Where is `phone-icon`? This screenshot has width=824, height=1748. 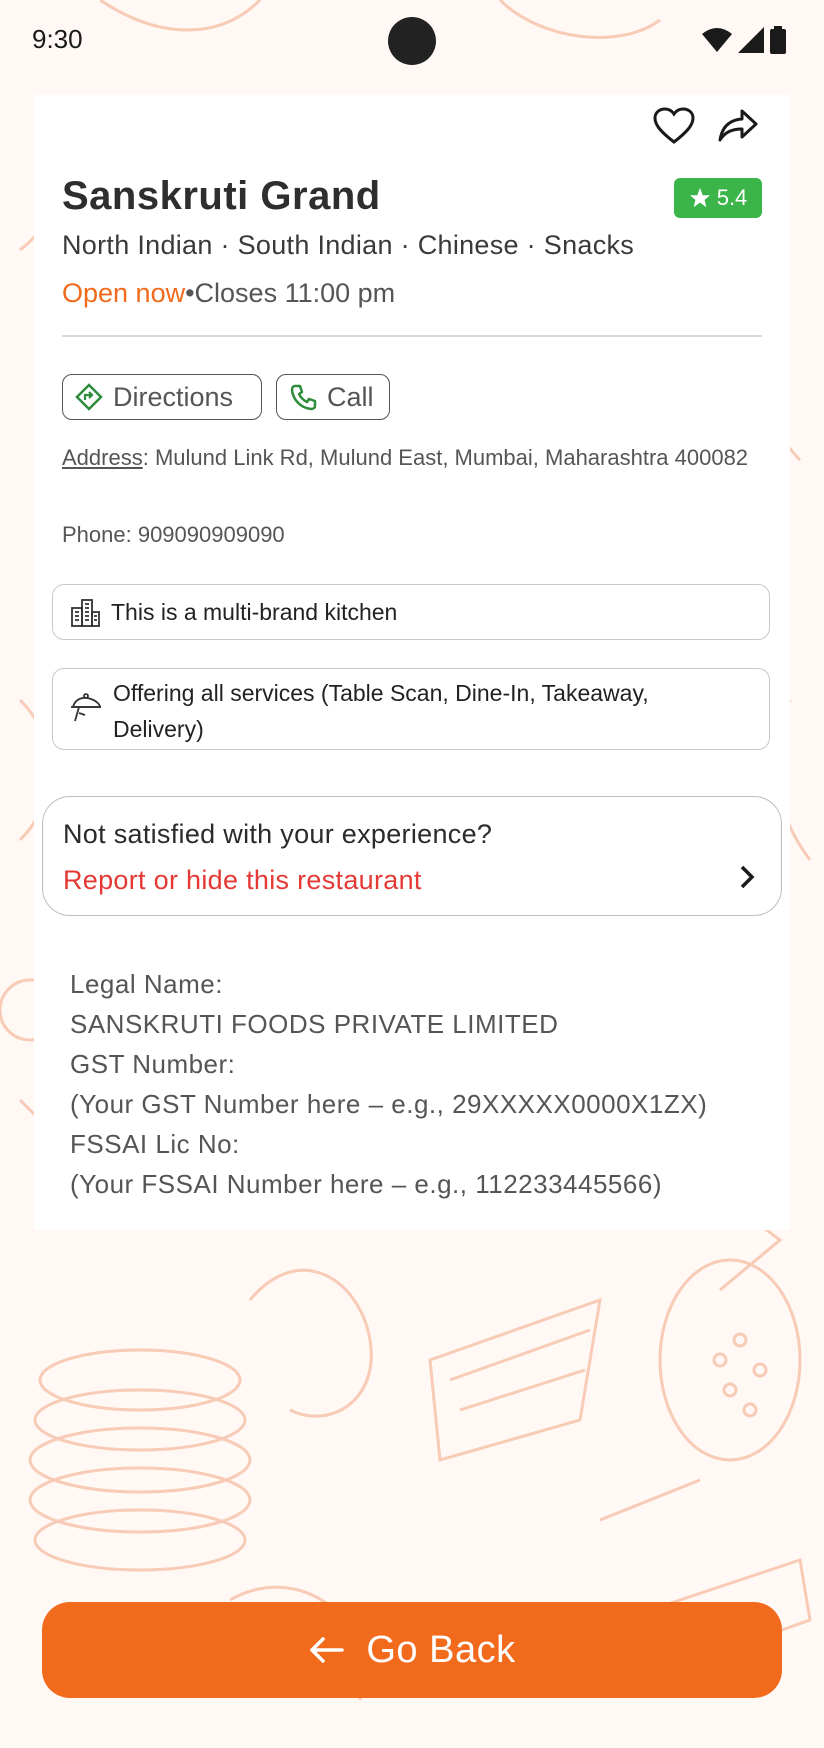
phone-icon is located at coordinates (303, 397).